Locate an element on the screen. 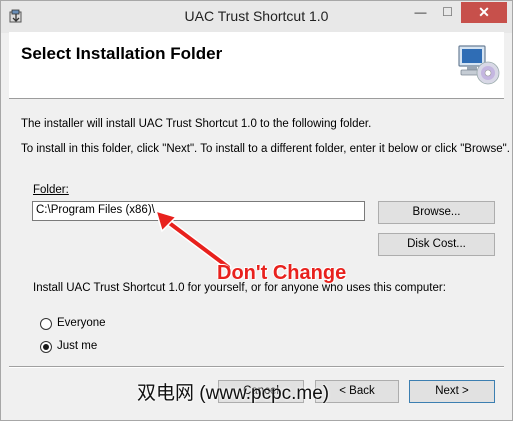 The width and height of the screenshot is (513, 421). close-button: ✕ is located at coordinates (484, 12).